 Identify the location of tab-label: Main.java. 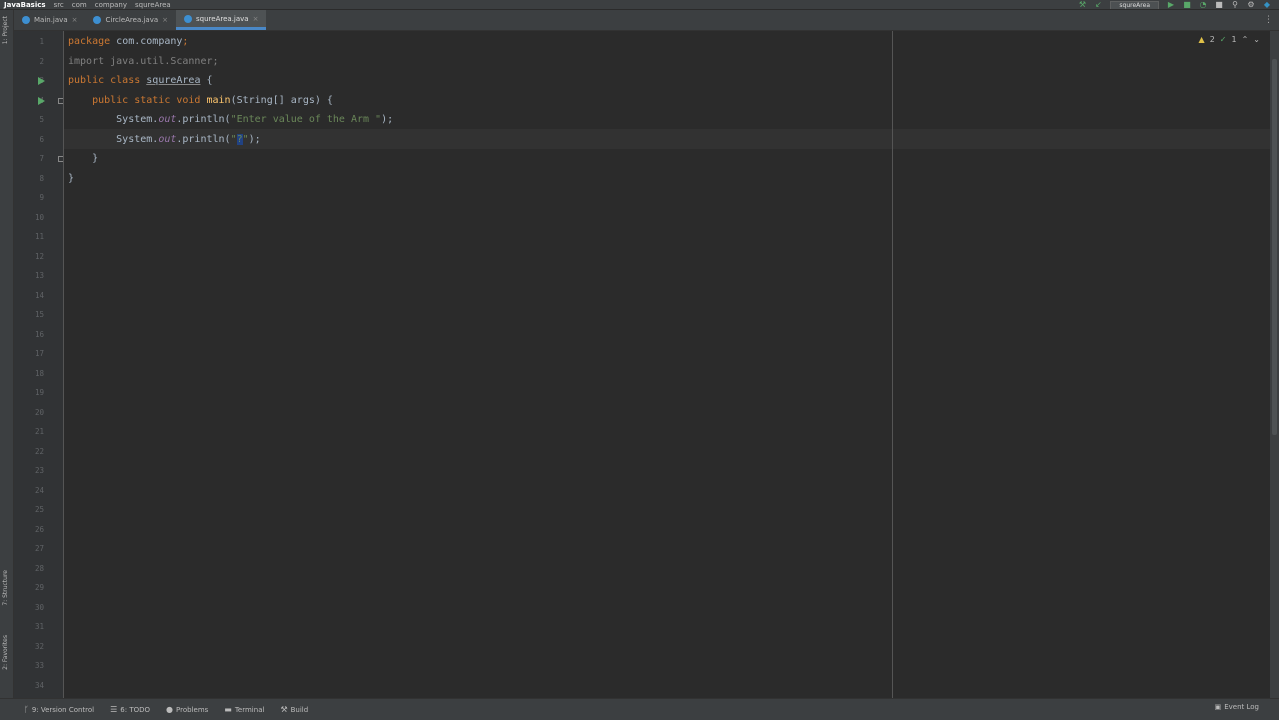
(51, 20).